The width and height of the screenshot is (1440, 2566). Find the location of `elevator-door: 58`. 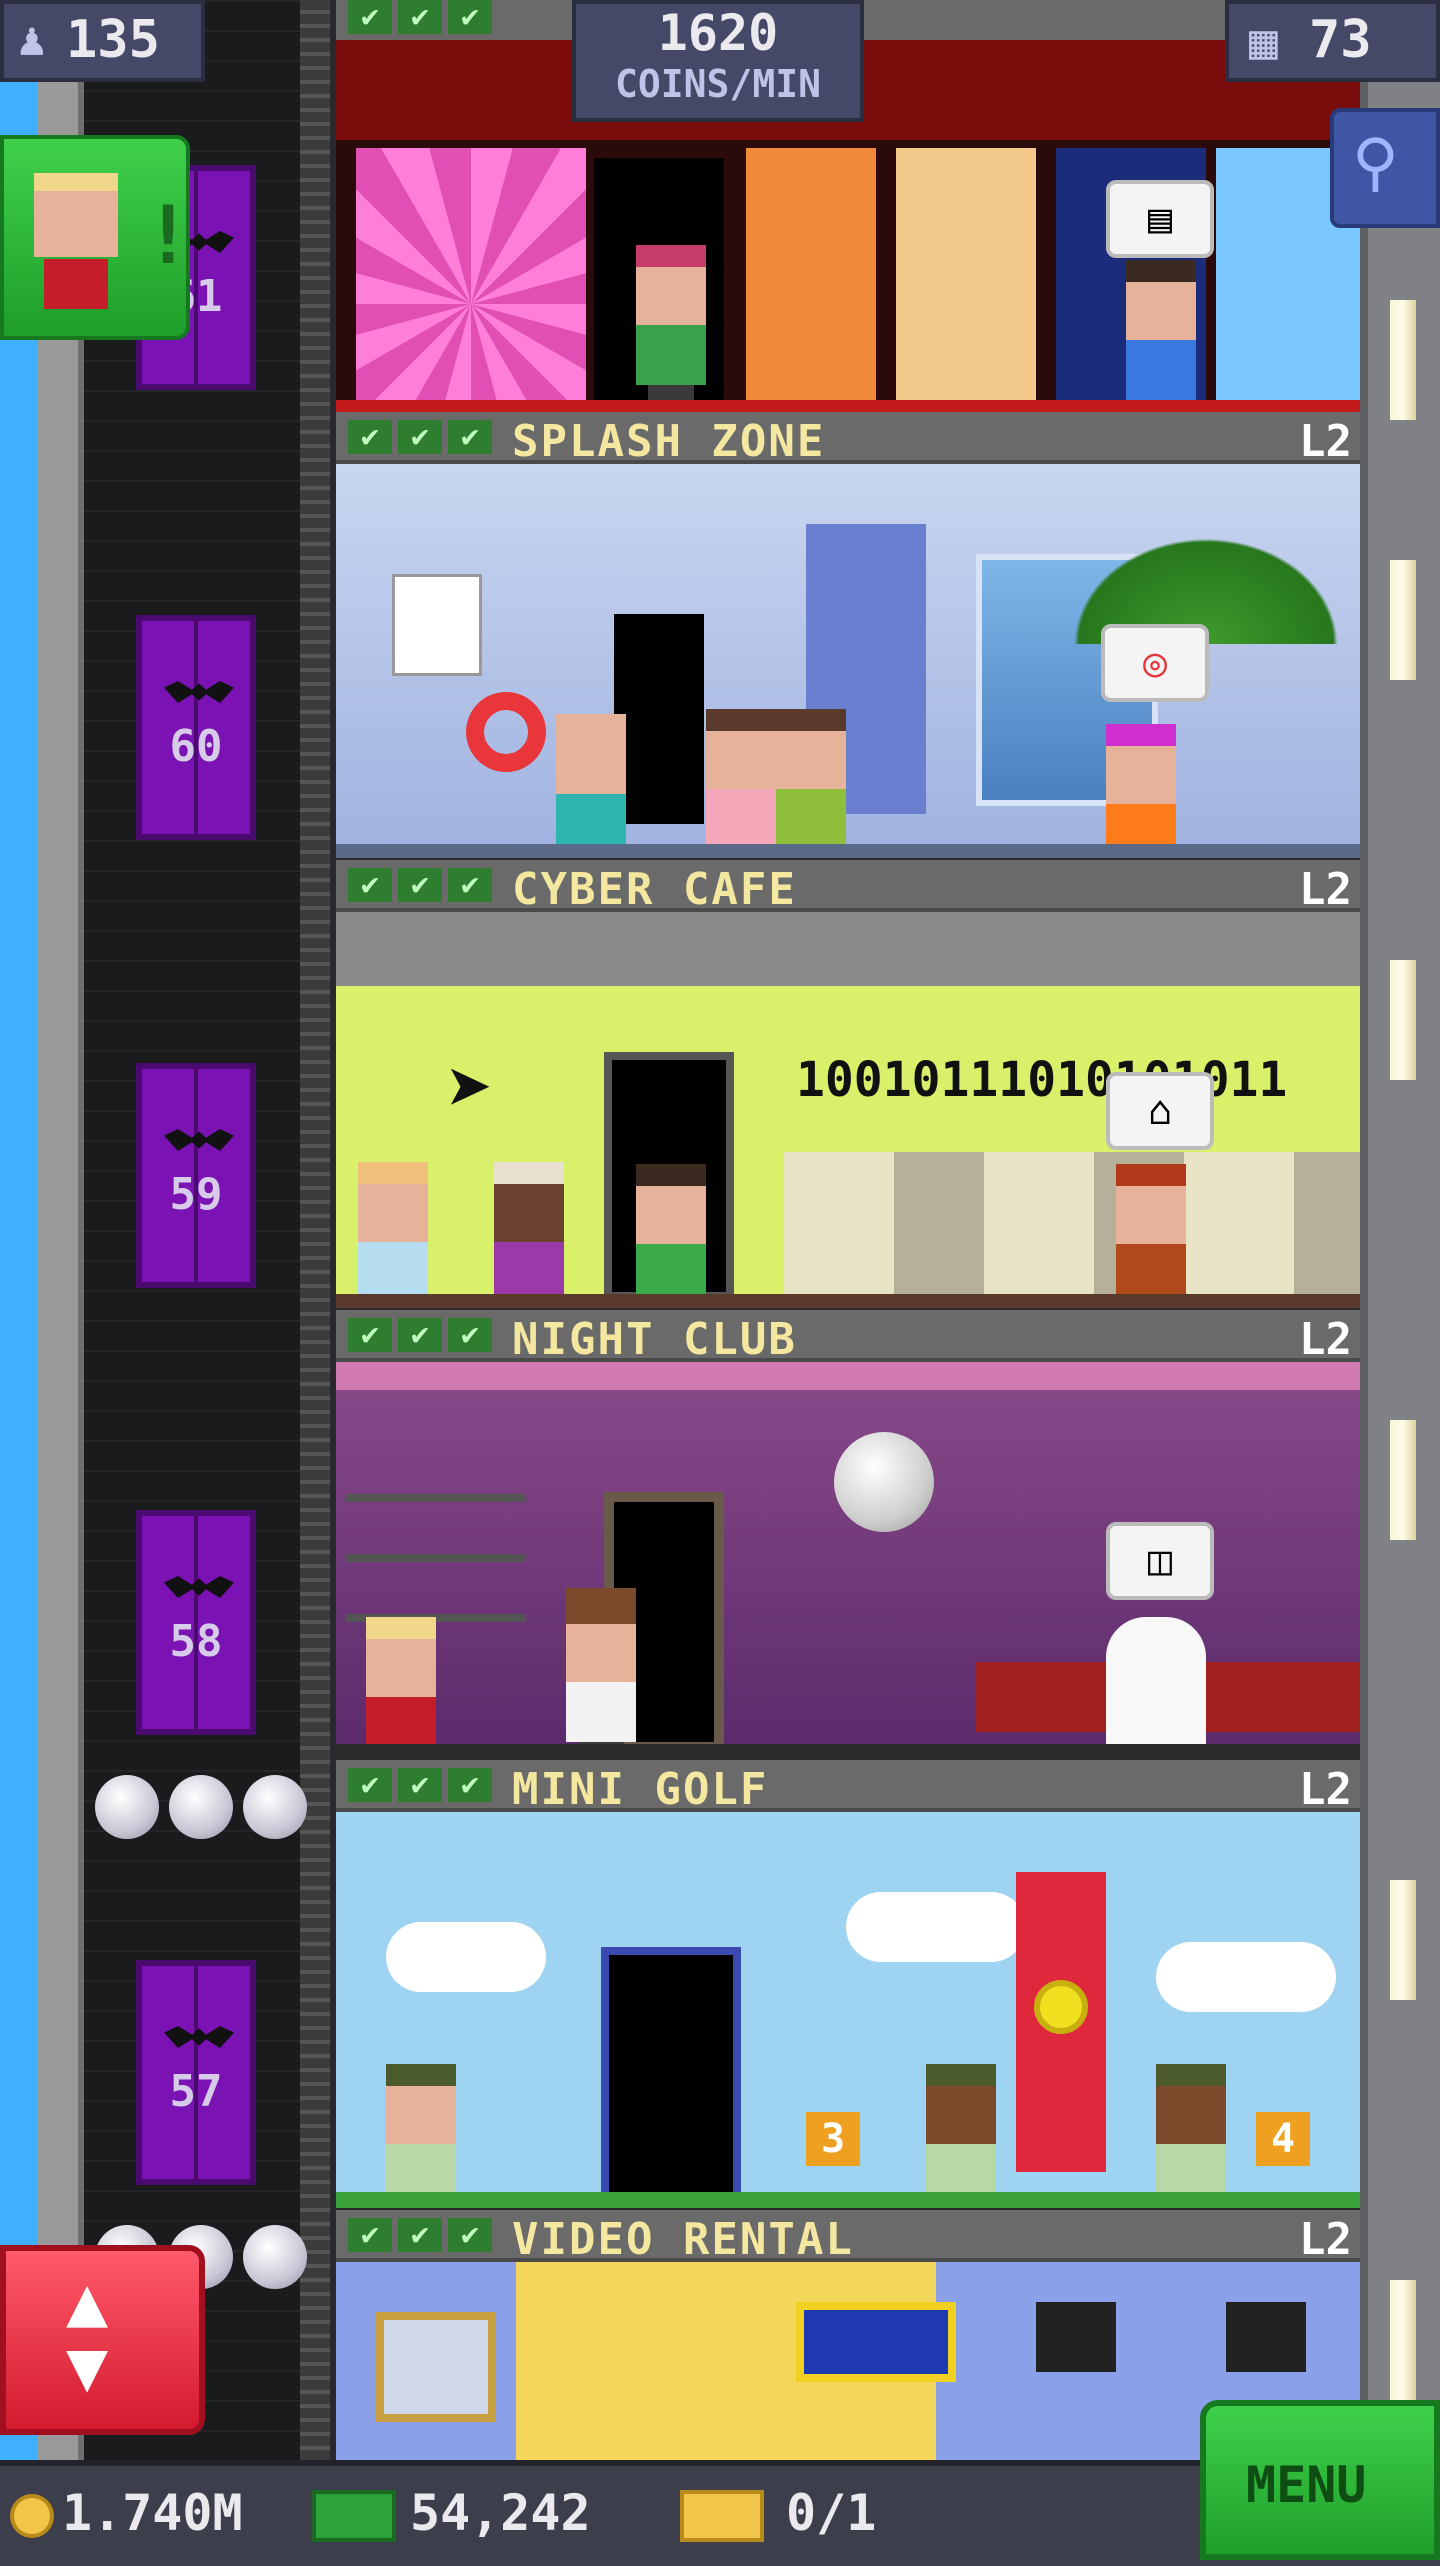

elevator-door: 58 is located at coordinates (196, 1622).